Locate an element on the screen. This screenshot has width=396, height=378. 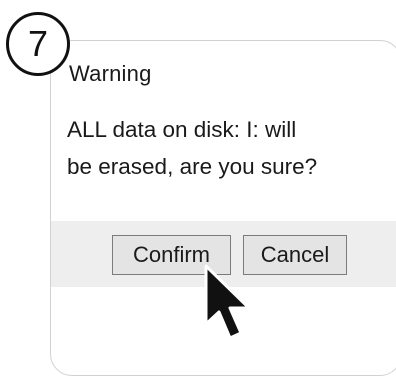
arrow-pointer-icon is located at coordinates (227, 302).